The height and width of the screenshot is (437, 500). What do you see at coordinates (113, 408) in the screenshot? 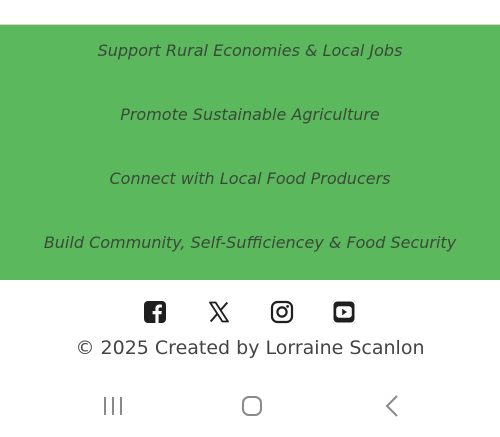
I see `recent-apps-icon` at bounding box center [113, 408].